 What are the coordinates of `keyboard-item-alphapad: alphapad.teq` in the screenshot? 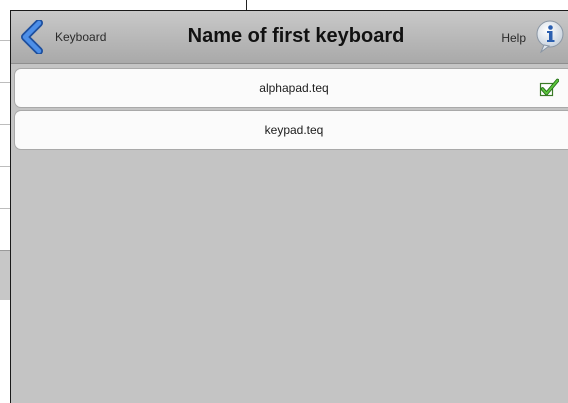 It's located at (291, 88).